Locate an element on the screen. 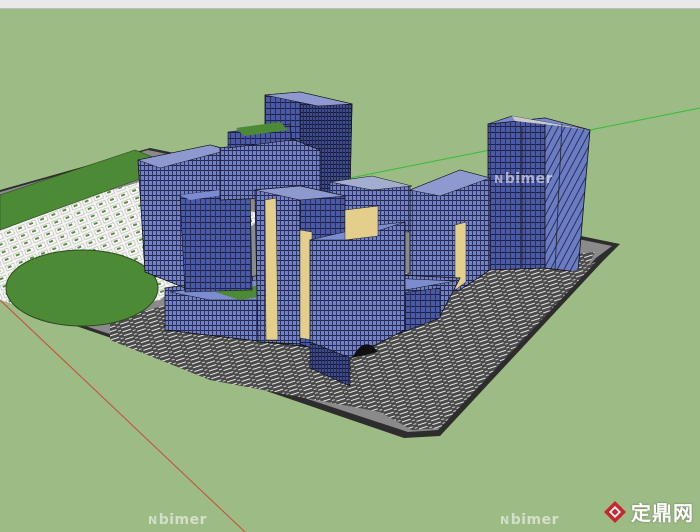 The width and height of the screenshot is (700, 532). watermark-center: Nbimer is located at coordinates (524, 179).